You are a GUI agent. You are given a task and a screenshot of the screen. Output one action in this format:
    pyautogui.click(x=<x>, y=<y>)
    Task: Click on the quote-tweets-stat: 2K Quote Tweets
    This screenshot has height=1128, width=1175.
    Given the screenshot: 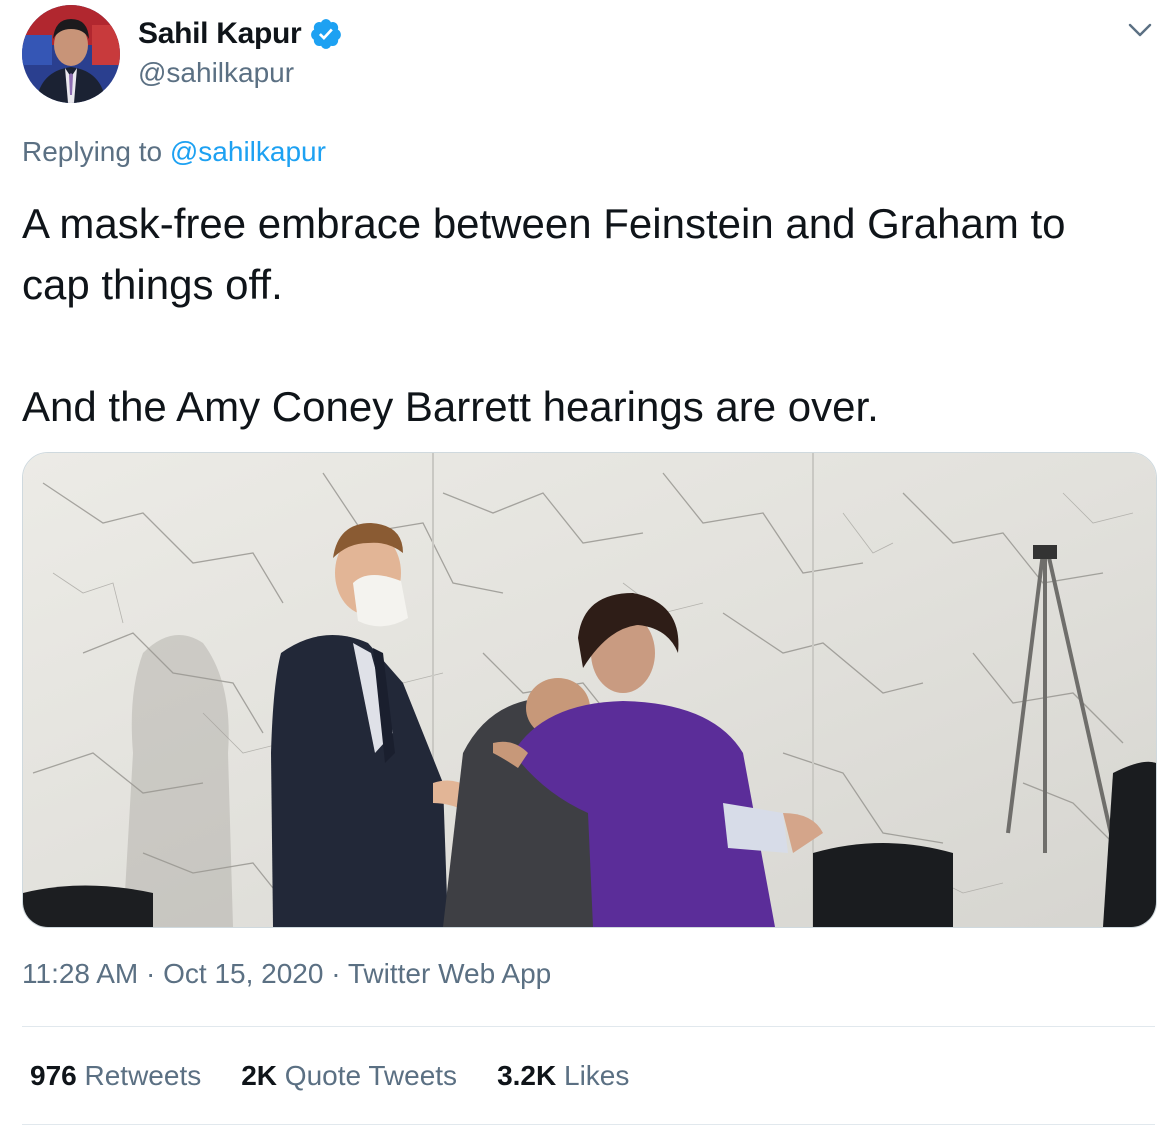 What is the action you would take?
    pyautogui.click(x=349, y=1076)
    